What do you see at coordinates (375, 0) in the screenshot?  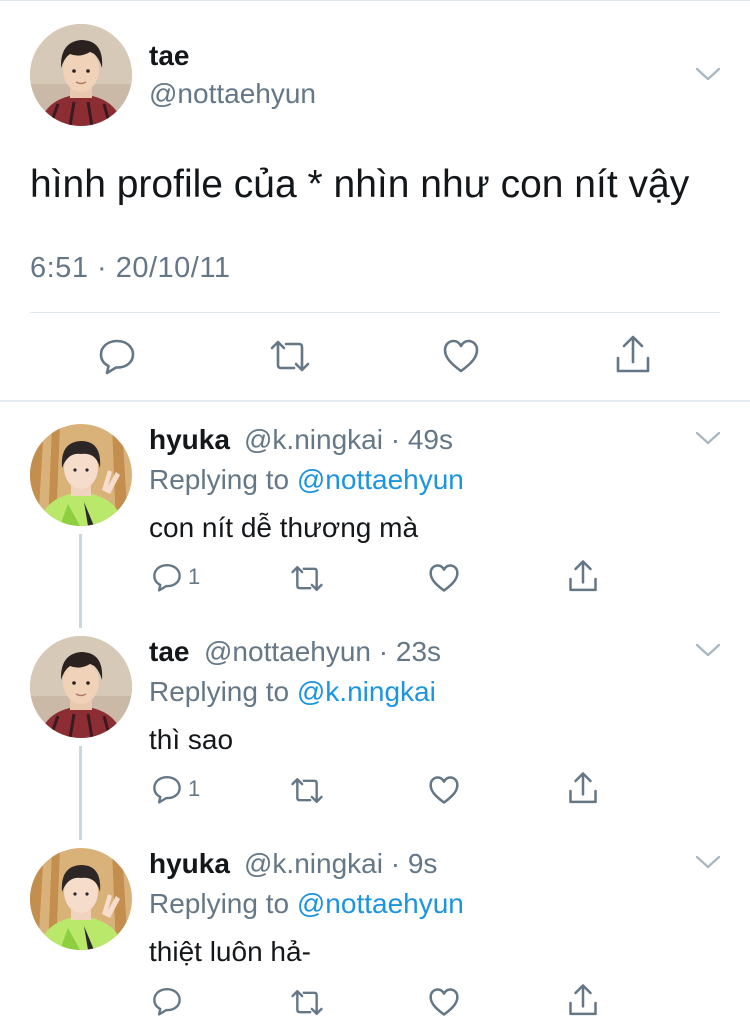 I see `top-divider` at bounding box center [375, 0].